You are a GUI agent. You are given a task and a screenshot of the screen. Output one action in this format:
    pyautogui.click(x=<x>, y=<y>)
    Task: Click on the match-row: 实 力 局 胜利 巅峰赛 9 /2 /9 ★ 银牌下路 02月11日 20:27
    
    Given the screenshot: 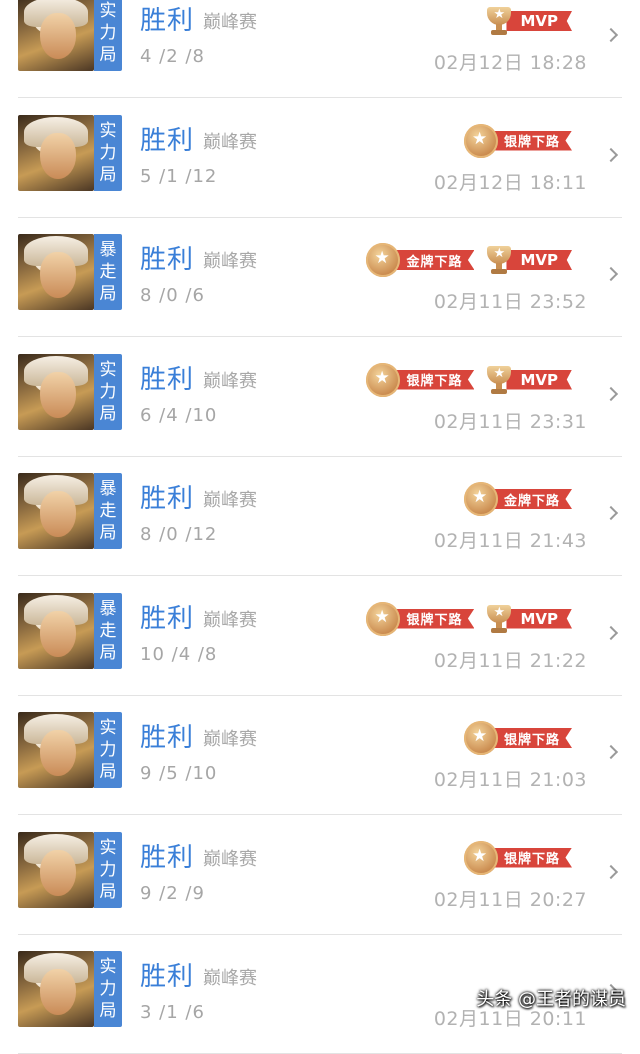 What is the action you would take?
    pyautogui.click(x=320, y=875)
    